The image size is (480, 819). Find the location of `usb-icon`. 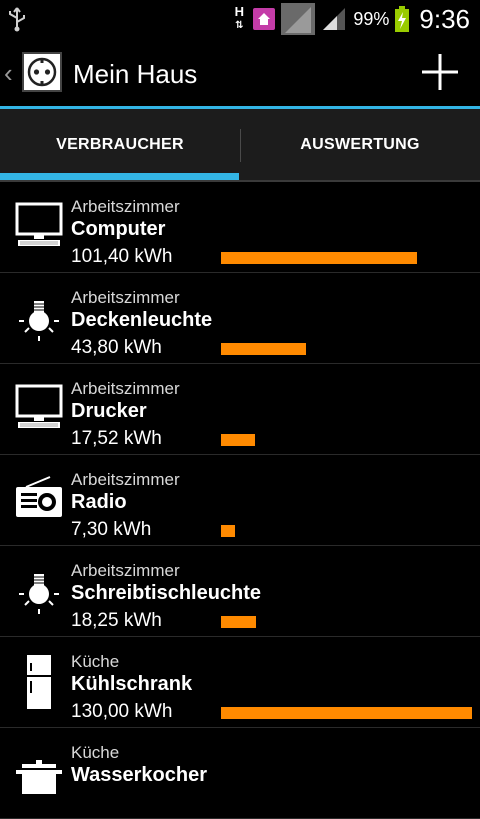

usb-icon is located at coordinates (17, 19).